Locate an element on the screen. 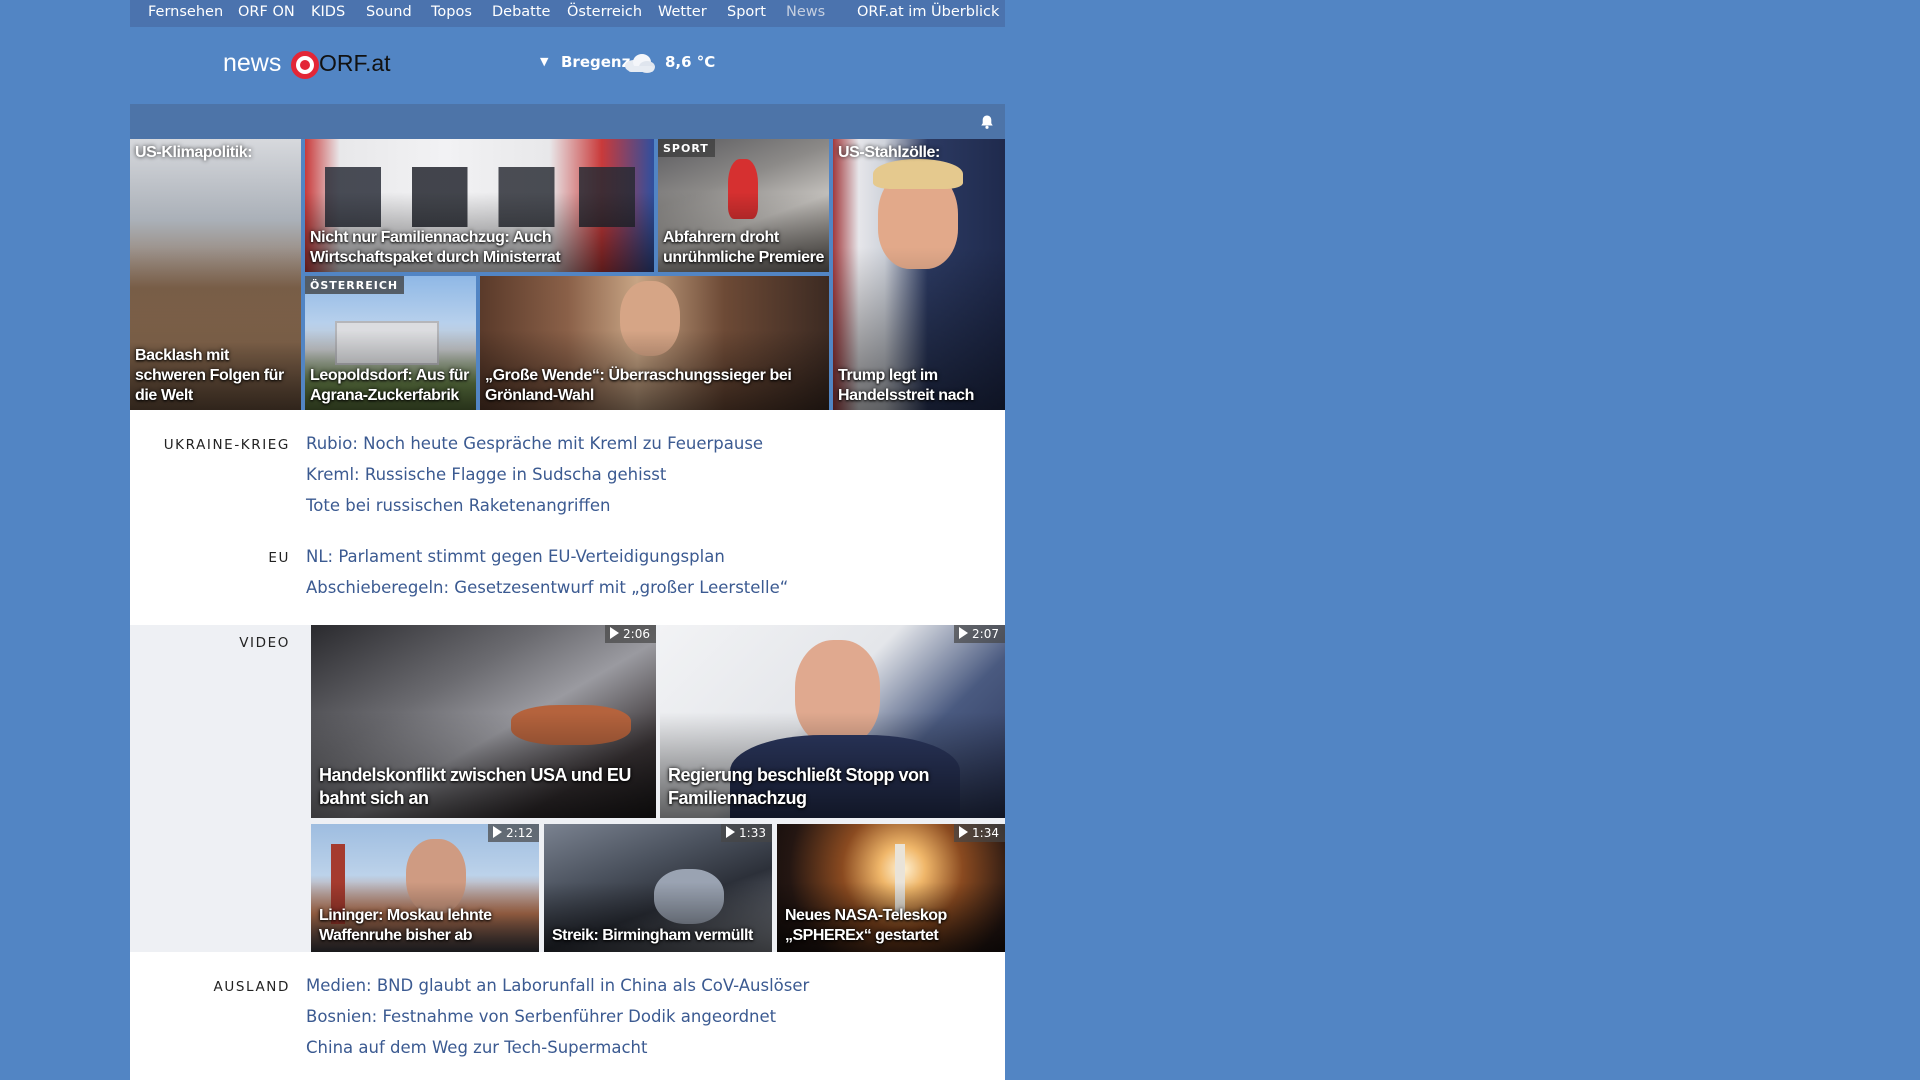 This screenshot has height=1080, width=1920. video-duration: 2:07 is located at coordinates (979, 634).